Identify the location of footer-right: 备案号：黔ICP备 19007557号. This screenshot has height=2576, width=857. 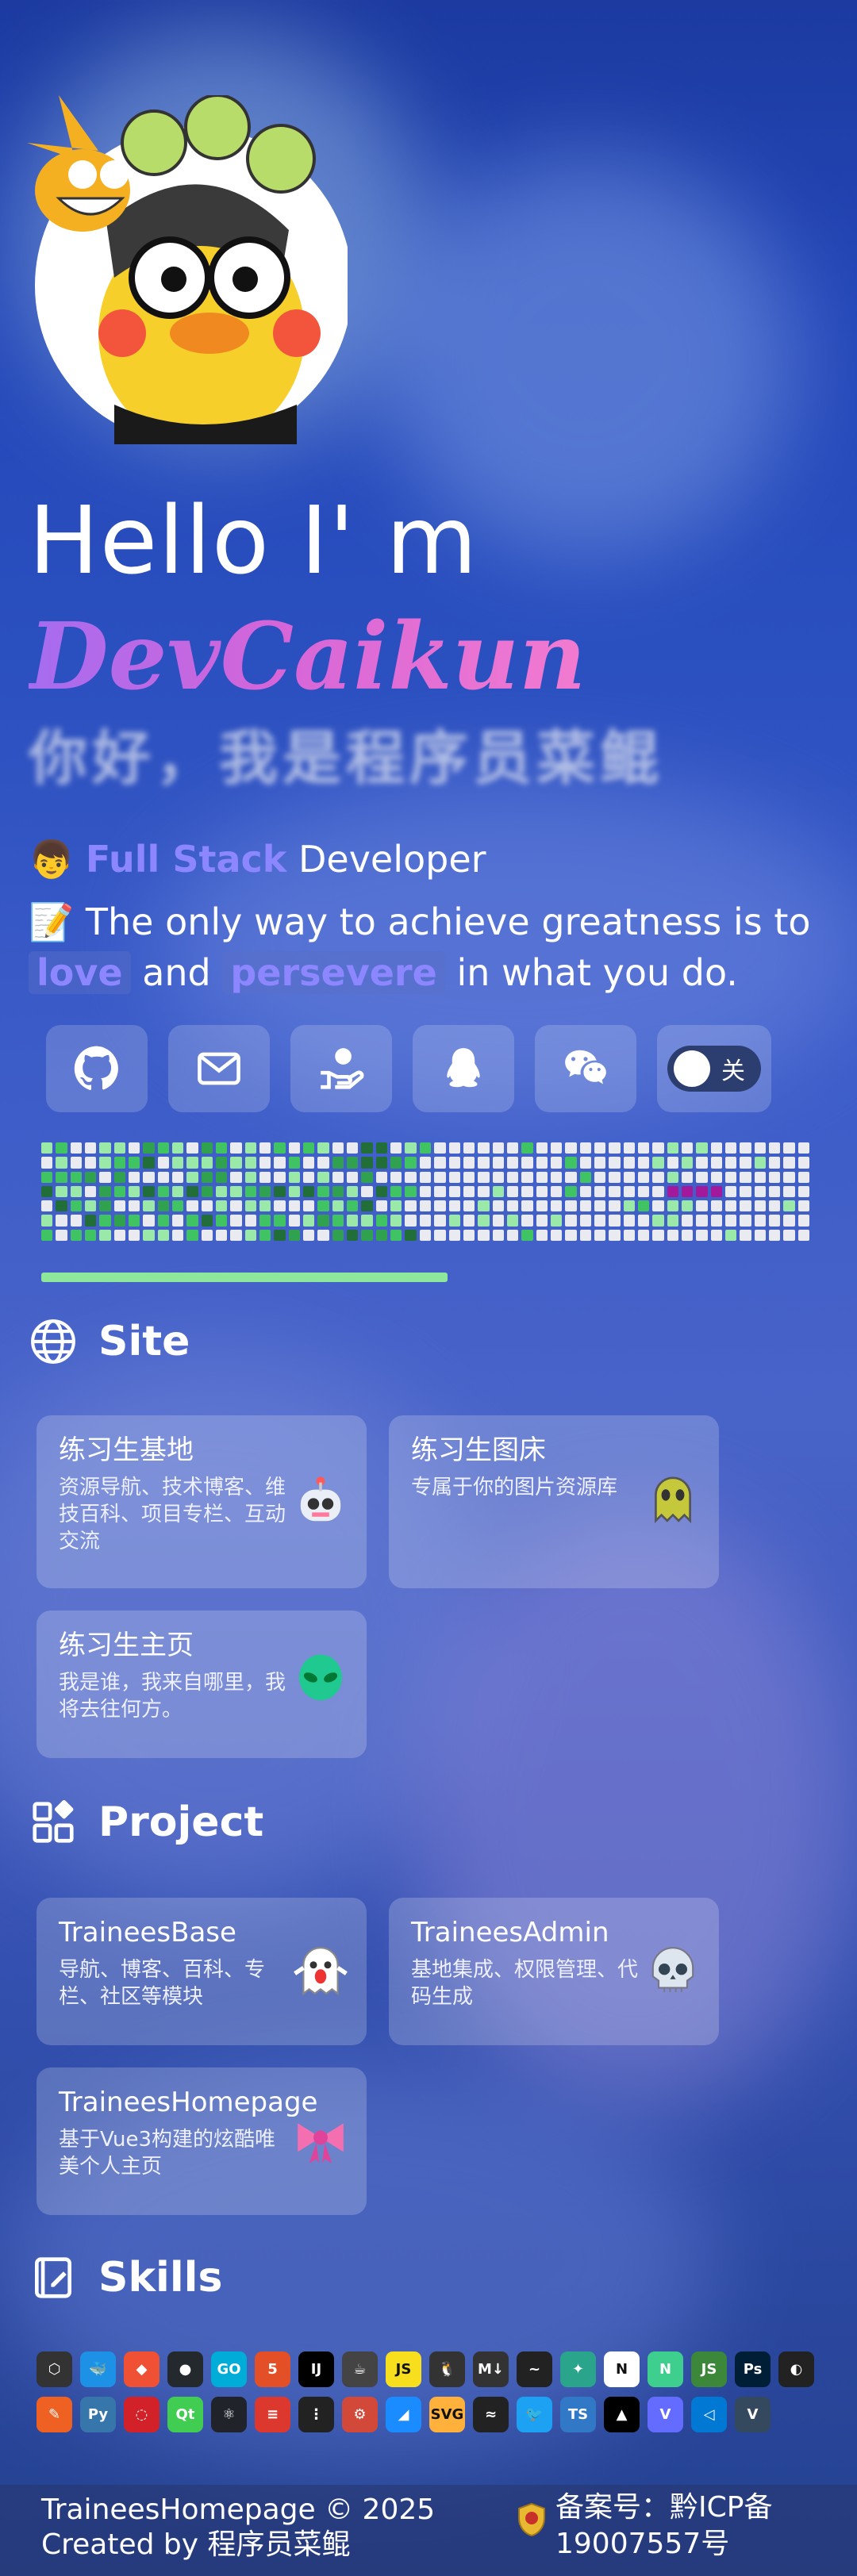
(663, 2526).